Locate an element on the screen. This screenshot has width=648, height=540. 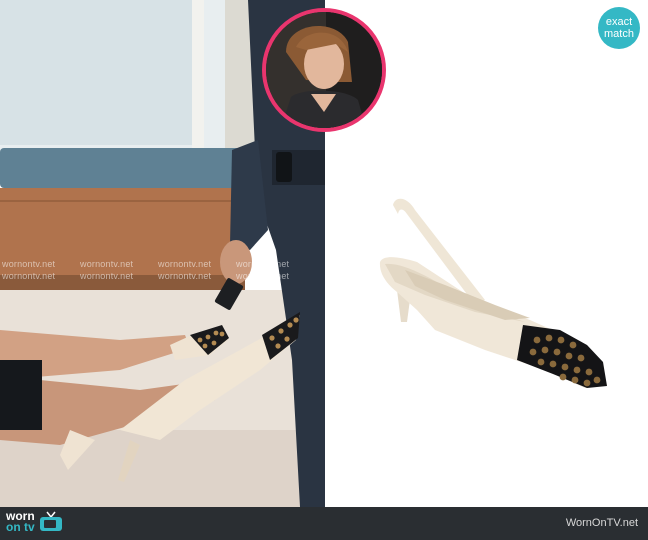
footer-bar: worn on tv WornOnTV.net is located at coordinates (324, 523).